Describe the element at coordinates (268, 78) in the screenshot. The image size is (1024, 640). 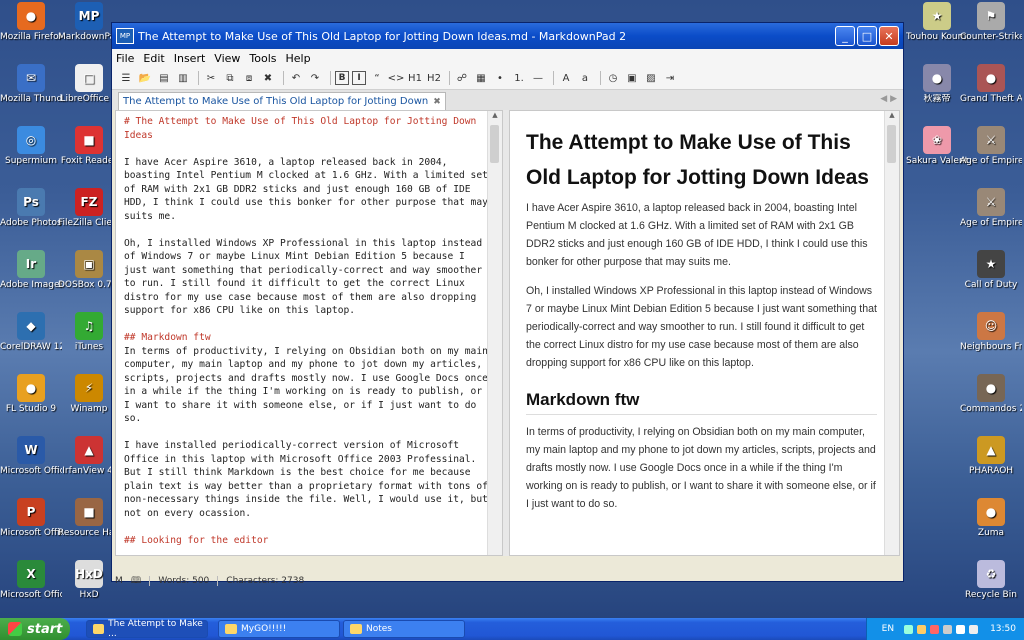
I see `delete-icon: ✖` at that location.